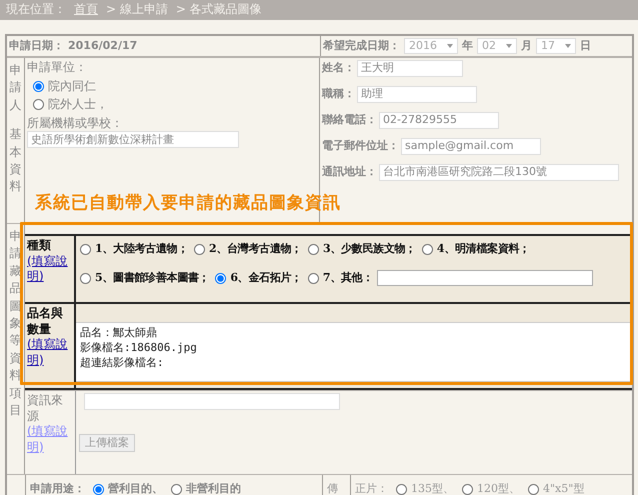 The image size is (638, 495). What do you see at coordinates (354, 352) in the screenshot?
I see `text-area: 品名：鄦太師鼎 影像檔名:186806.jpg 超連結影像檔名:` at bounding box center [354, 352].